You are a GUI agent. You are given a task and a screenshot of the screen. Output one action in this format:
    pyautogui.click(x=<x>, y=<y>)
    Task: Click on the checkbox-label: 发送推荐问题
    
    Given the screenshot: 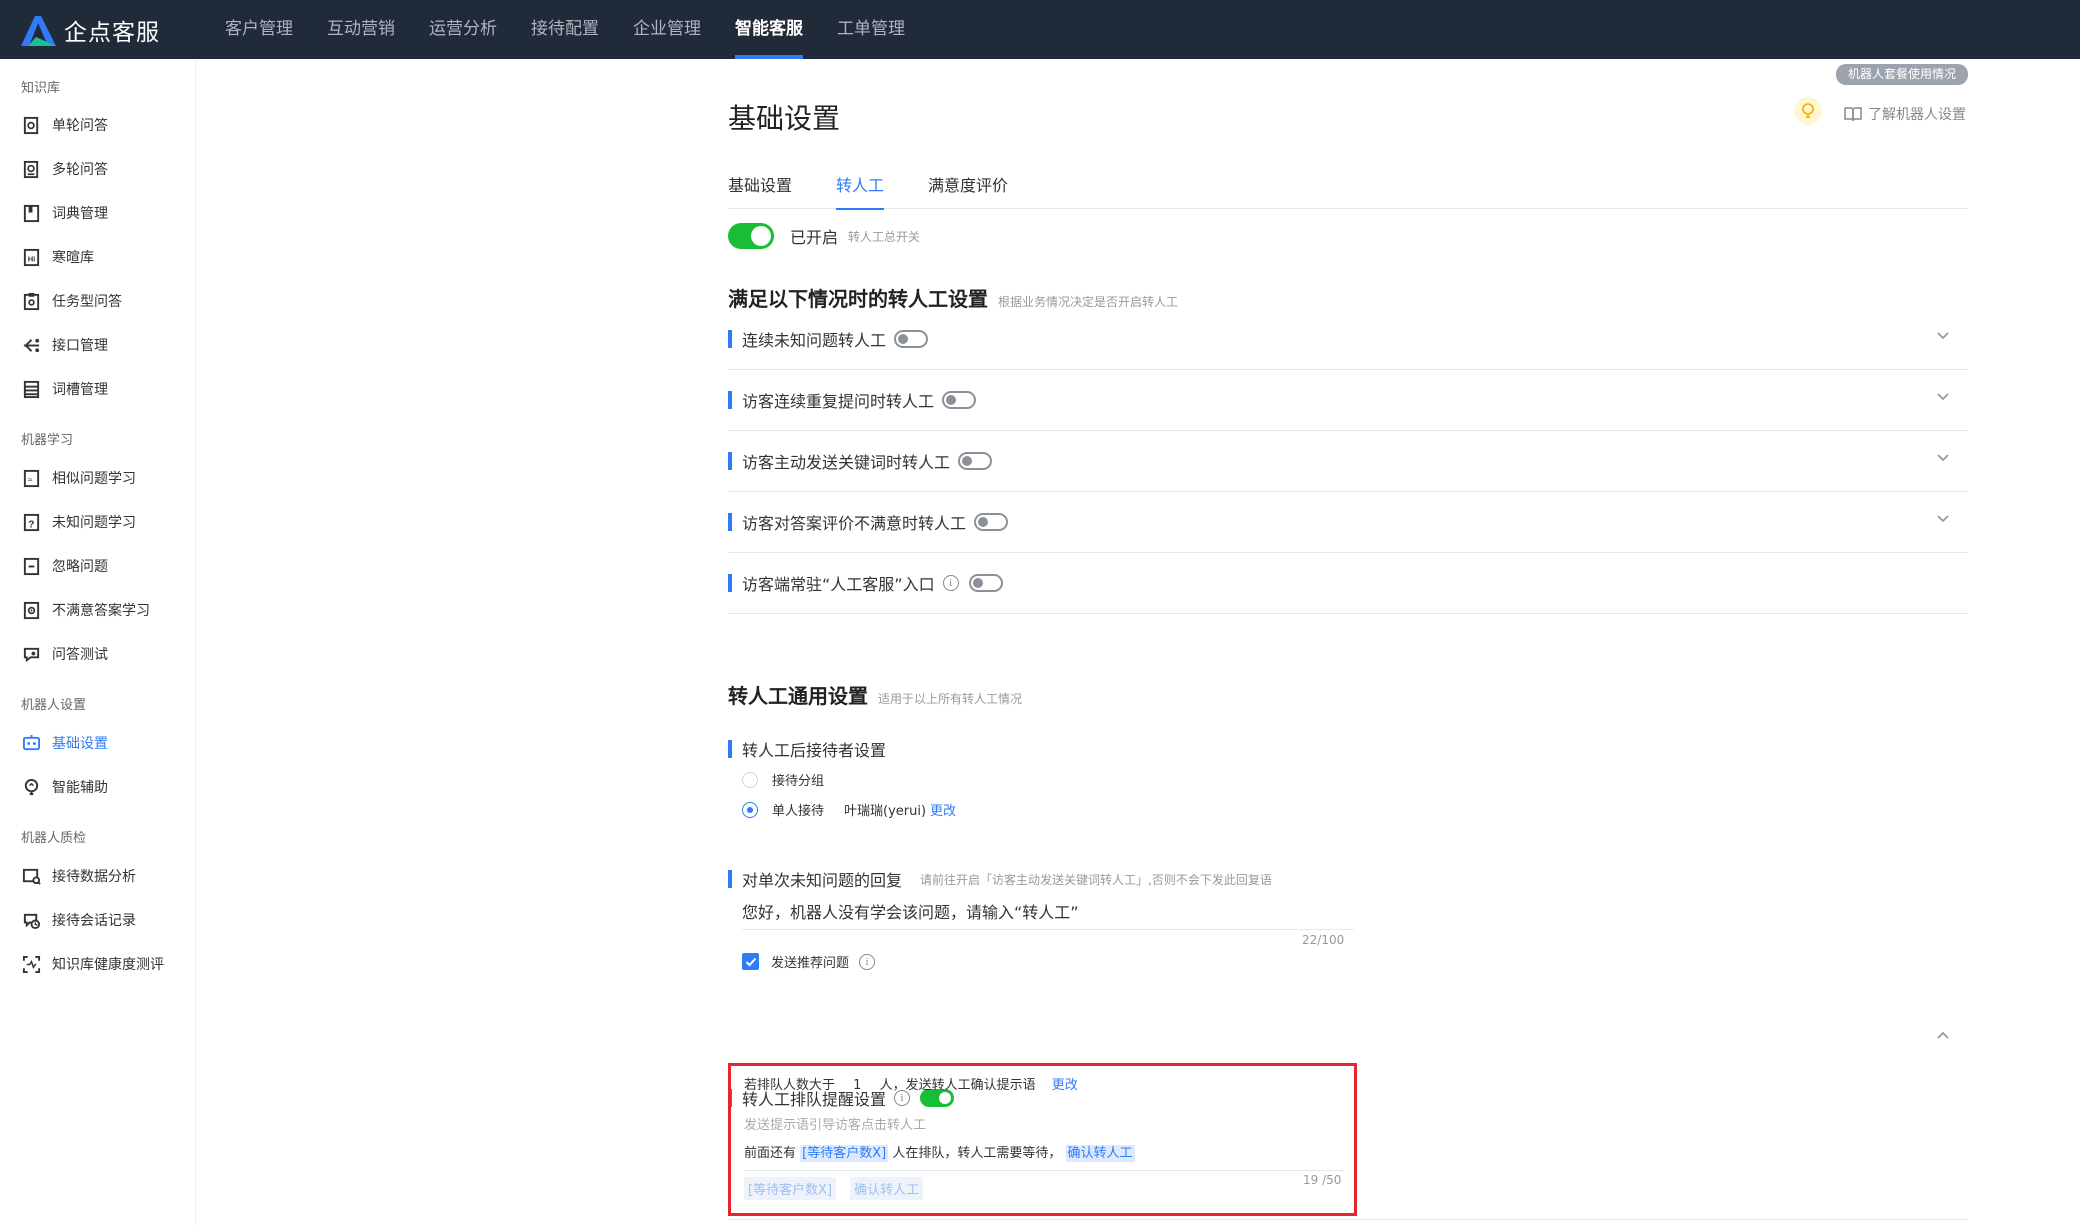 What is the action you would take?
    pyautogui.click(x=810, y=963)
    